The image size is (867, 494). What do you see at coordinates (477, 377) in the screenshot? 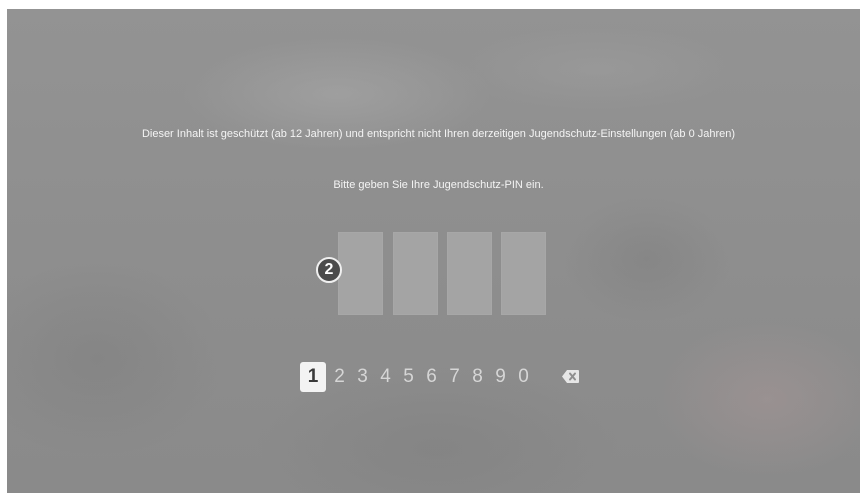
I see `keypad-digit-8: 8` at bounding box center [477, 377].